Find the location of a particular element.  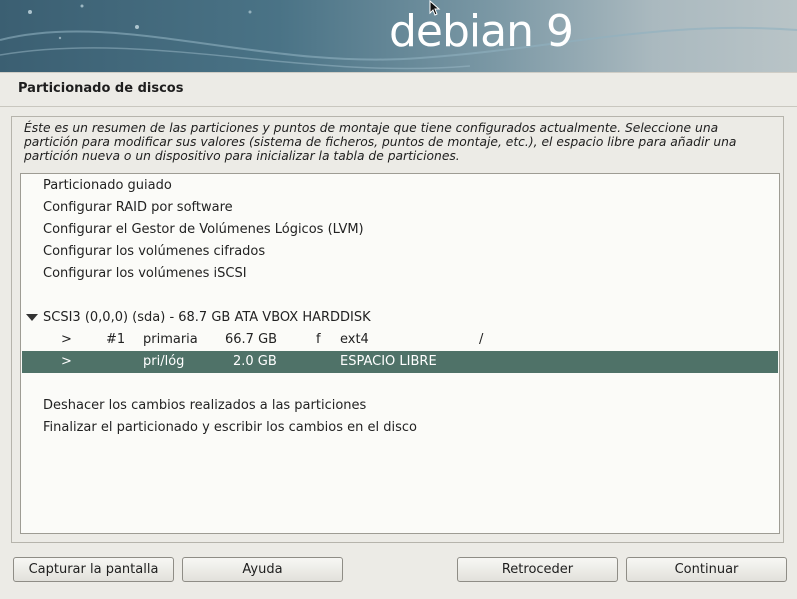

menu-item-guided: Particionado guiado is located at coordinates (400, 186).